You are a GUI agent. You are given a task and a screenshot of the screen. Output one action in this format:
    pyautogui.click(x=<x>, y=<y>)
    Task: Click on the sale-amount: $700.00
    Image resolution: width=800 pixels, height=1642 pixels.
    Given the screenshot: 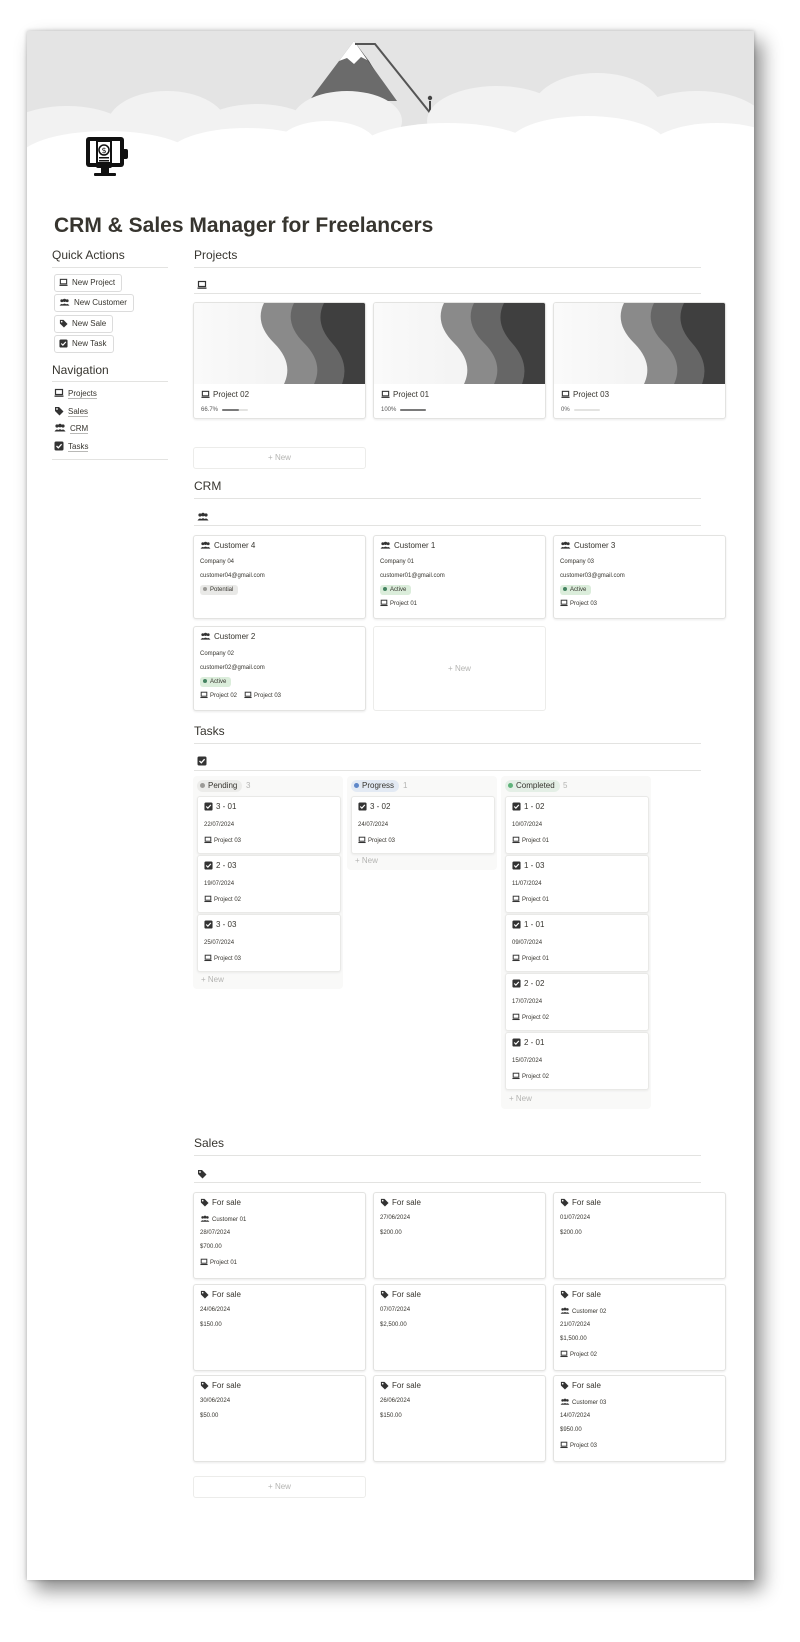 What is the action you would take?
    pyautogui.click(x=211, y=1247)
    